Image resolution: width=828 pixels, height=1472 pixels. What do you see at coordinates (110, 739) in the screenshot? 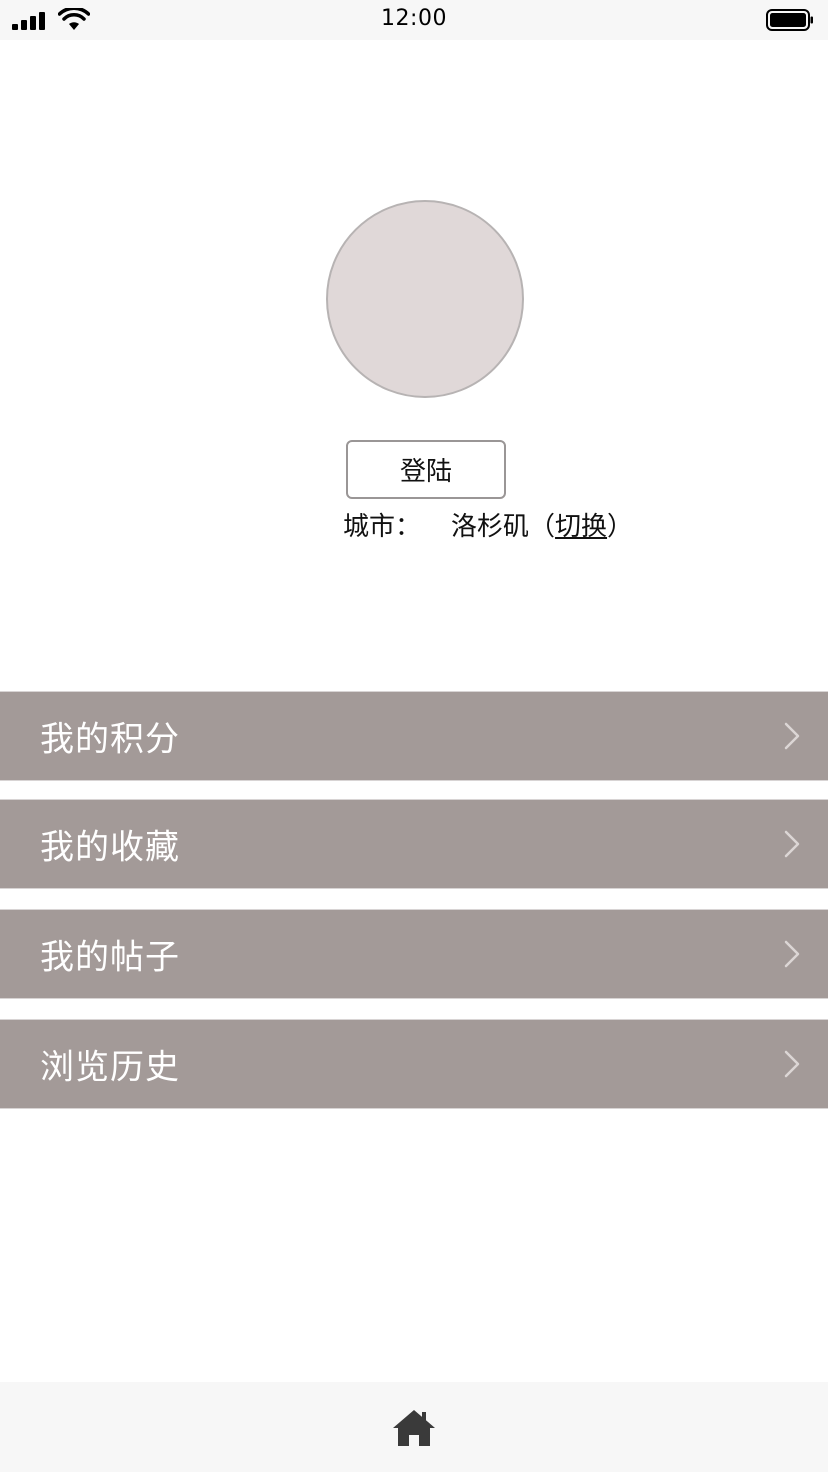
I see `menu-item-label: 我的积分` at bounding box center [110, 739].